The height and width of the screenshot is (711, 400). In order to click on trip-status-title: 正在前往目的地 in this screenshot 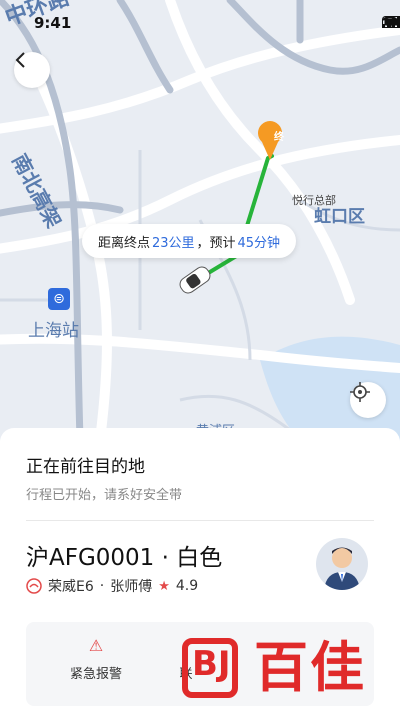, I will do `click(85, 467)`.